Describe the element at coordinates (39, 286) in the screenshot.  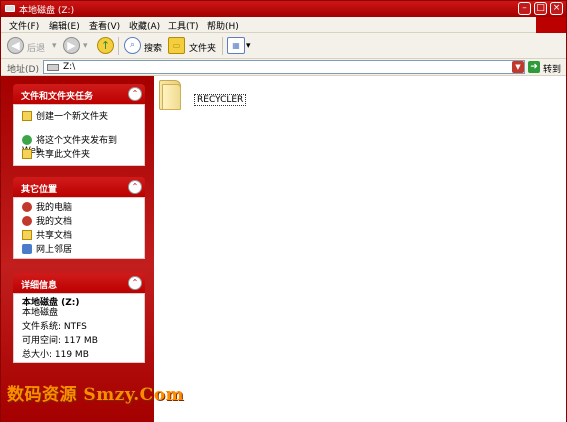
I see `details-panel-title: 详细信息` at that location.